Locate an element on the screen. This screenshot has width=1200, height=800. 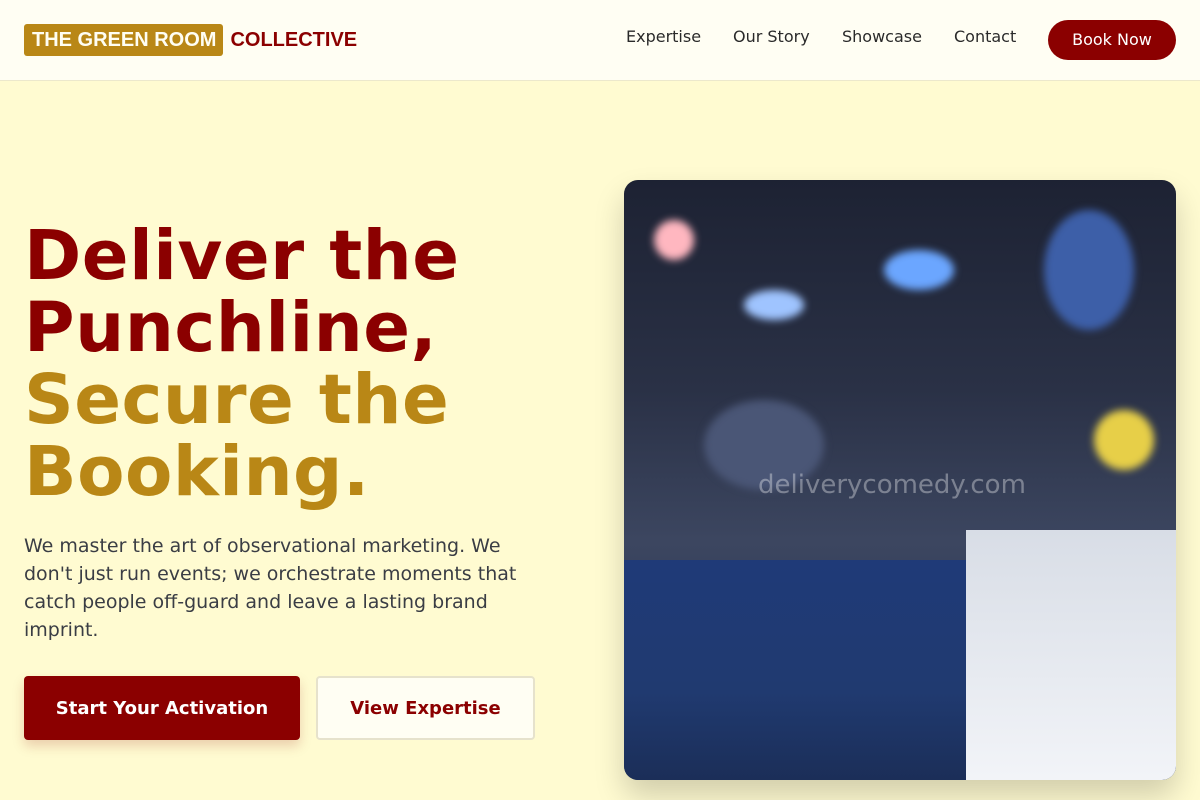
photo-watermark: deliverycomedy.com is located at coordinates (892, 485).